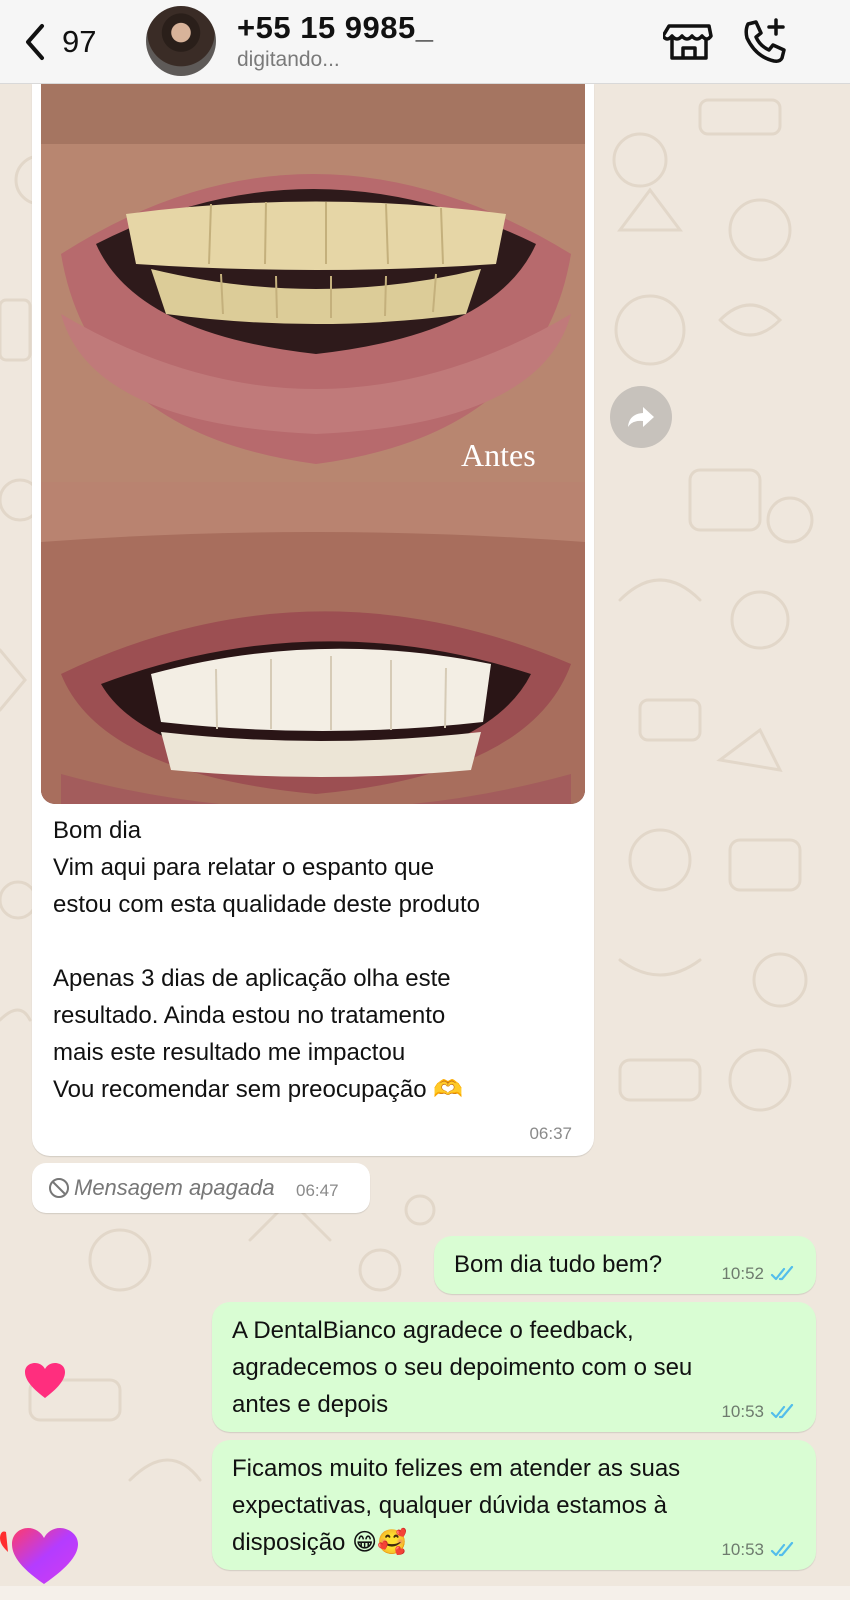 This screenshot has width=850, height=1600. What do you see at coordinates (59, 1188) in the screenshot?
I see `prohibited-icon` at bounding box center [59, 1188].